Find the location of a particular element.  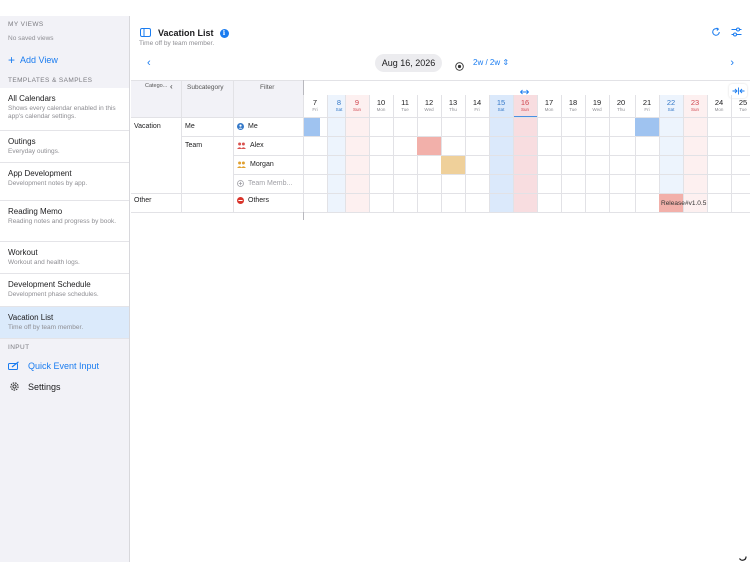

day-number: 18 is located at coordinates (573, 102).